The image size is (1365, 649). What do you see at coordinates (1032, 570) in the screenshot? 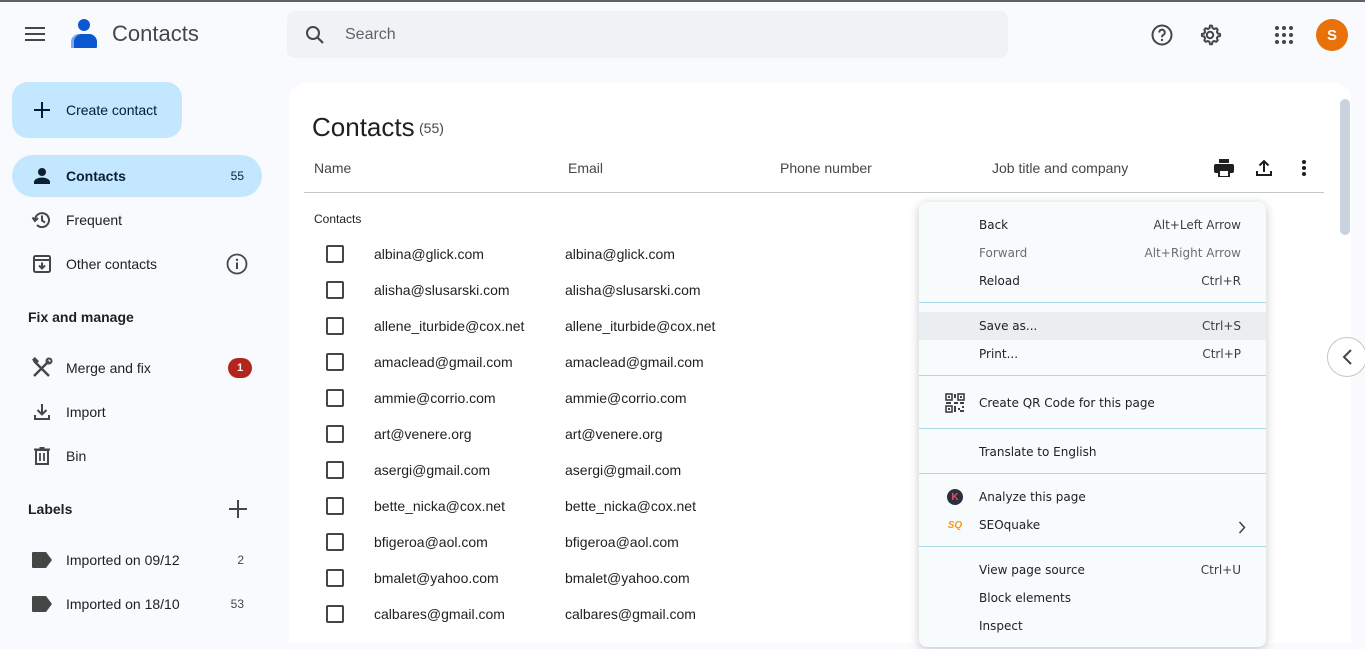
I see `menu-item-label: View page source` at bounding box center [1032, 570].